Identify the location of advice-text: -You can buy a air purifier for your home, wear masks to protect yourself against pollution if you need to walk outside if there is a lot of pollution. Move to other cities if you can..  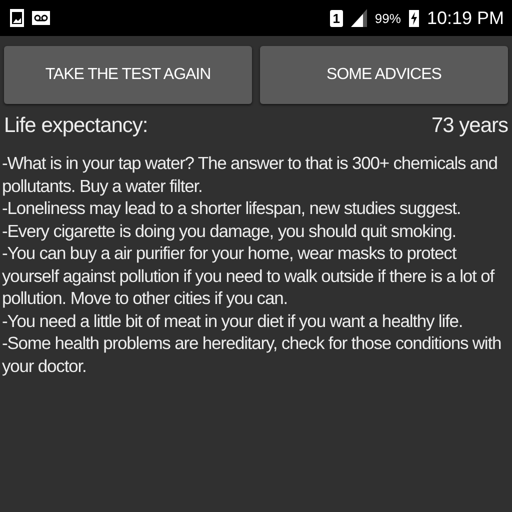
(249, 276).